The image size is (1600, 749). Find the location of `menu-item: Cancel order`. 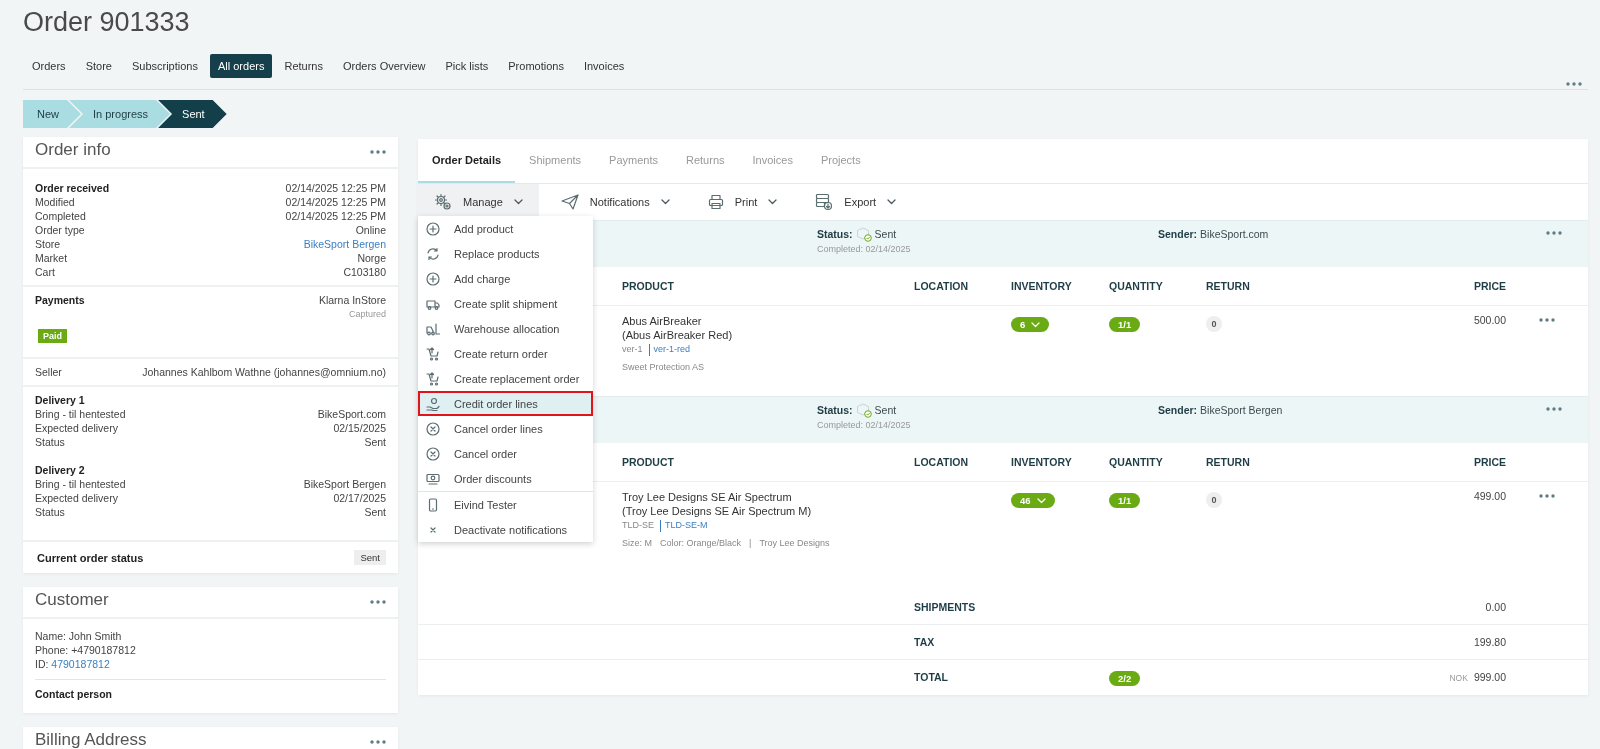

menu-item: Cancel order is located at coordinates (505, 453).